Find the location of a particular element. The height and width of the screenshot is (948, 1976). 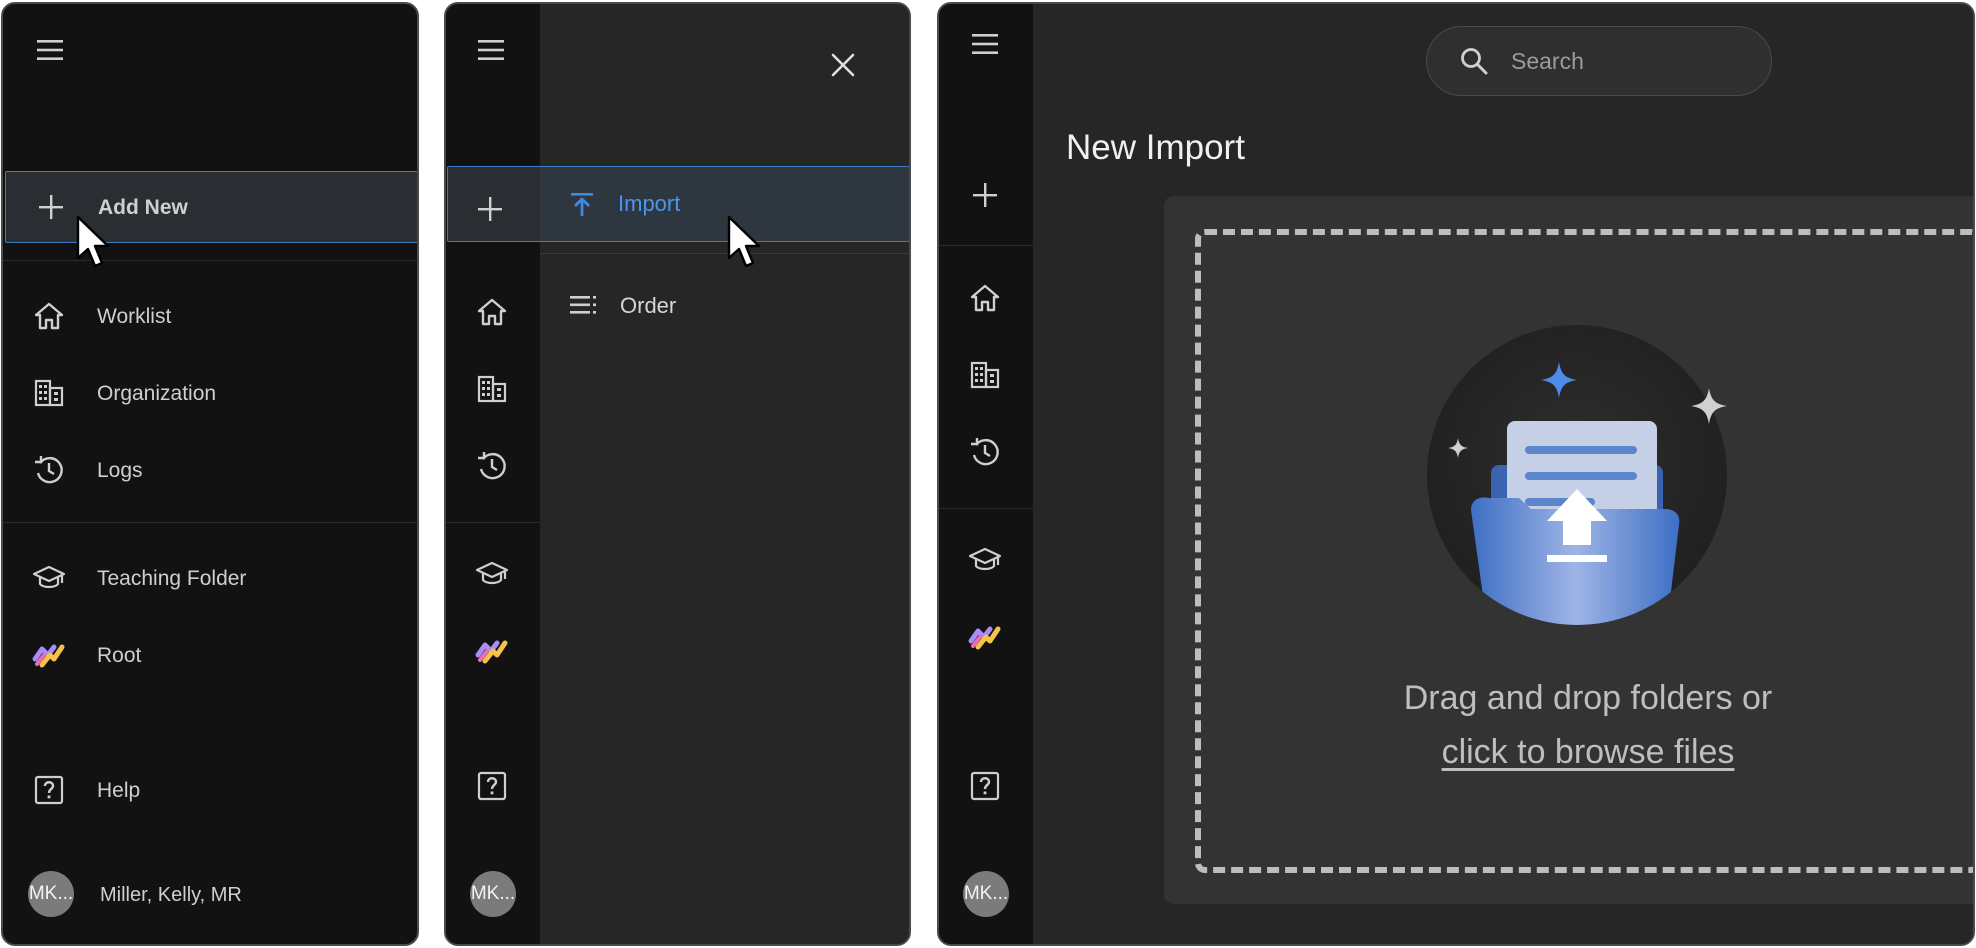

menu-item-label: Import is located at coordinates (649, 203).